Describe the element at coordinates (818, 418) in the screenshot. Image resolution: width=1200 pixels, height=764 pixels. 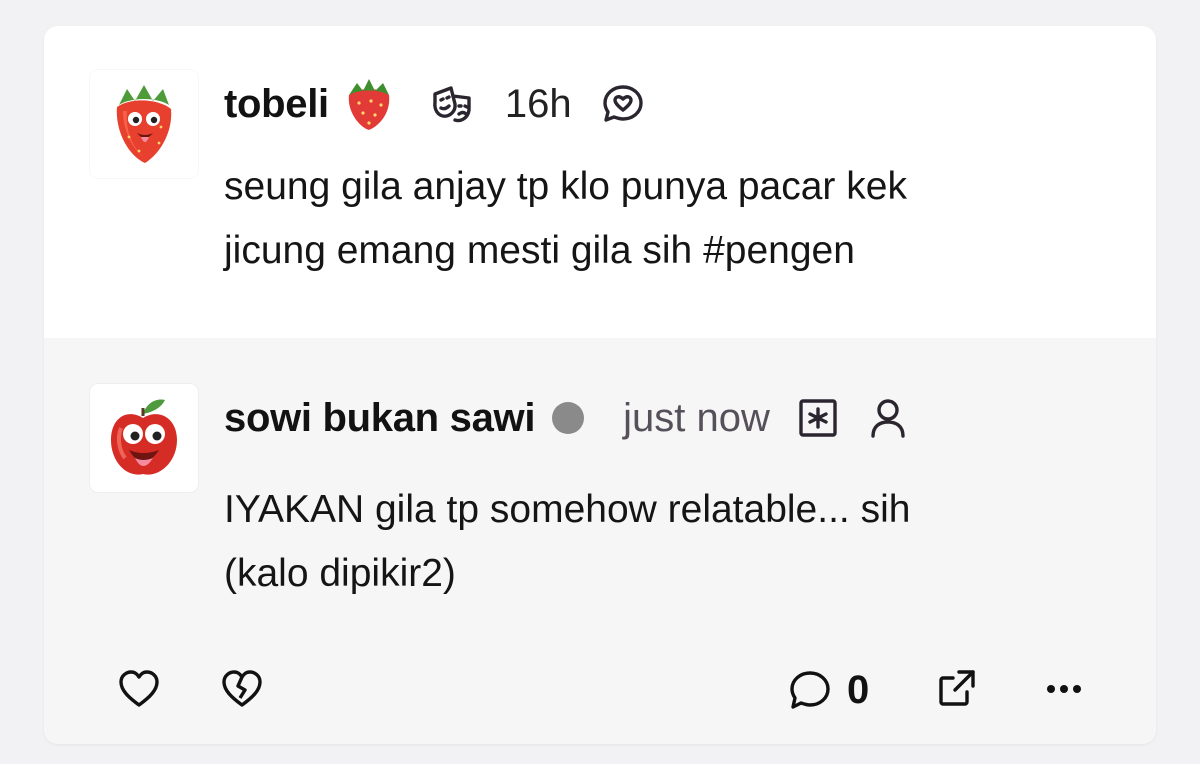
I see `asterisk-box-icon` at that location.